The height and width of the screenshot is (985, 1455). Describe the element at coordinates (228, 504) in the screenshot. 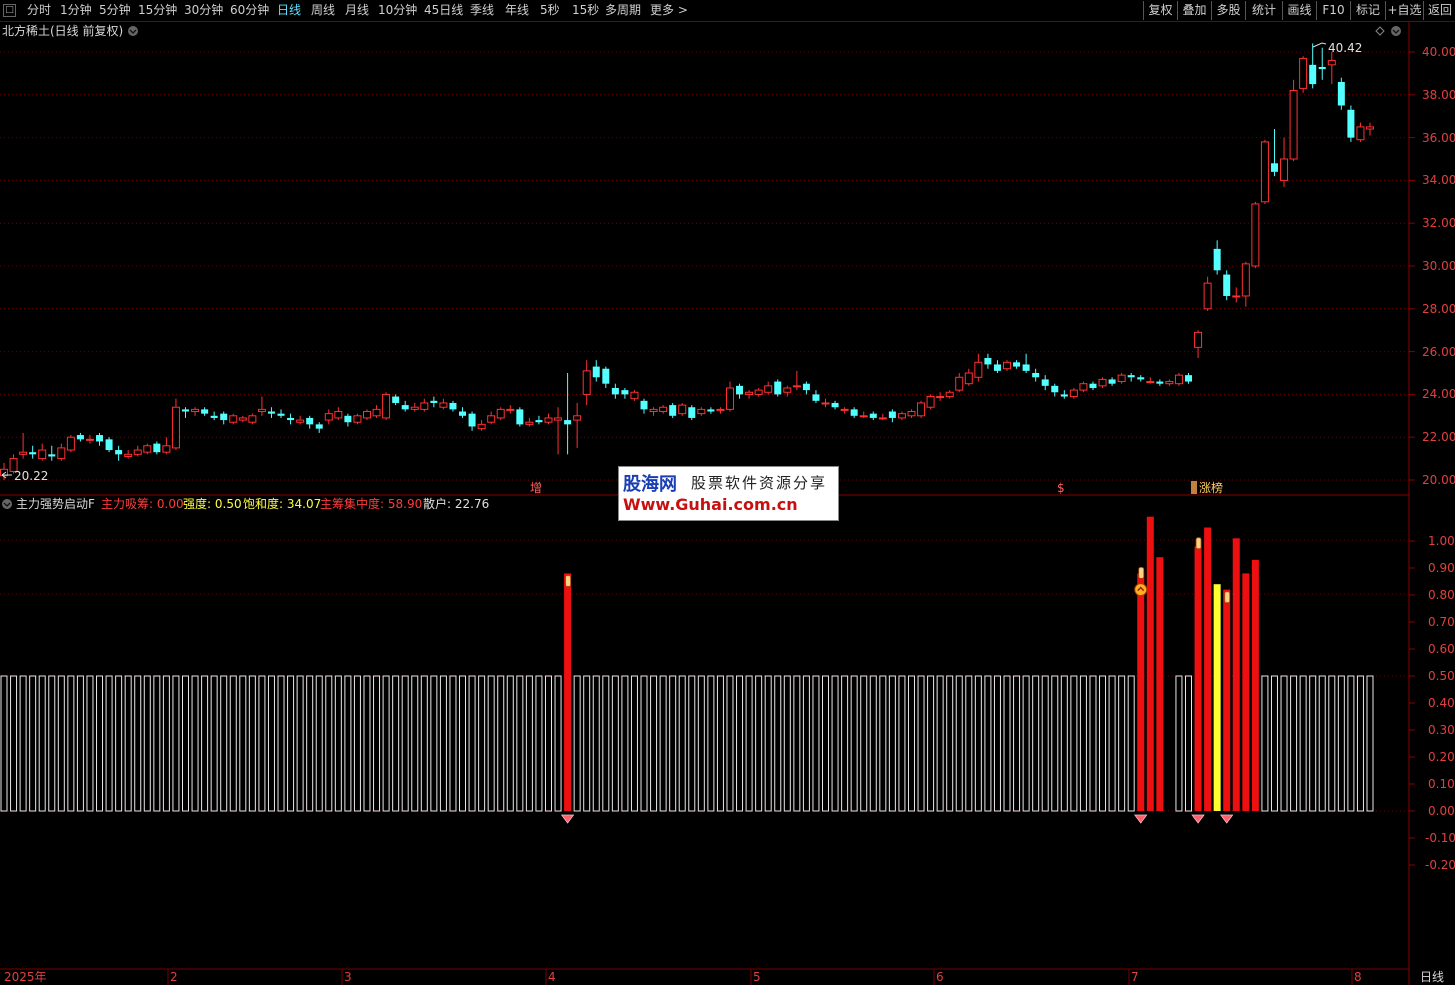

I see `indicator-item-value: 0.50` at that location.